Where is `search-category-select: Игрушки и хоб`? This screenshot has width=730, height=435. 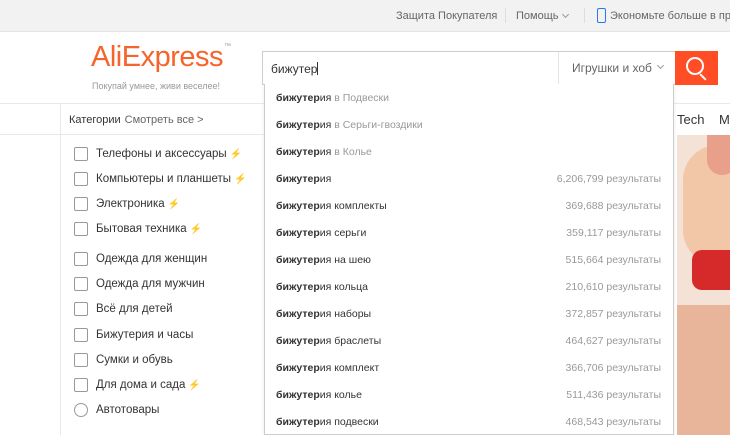
search-category-select: Игрушки и хоб is located at coordinates (617, 68).